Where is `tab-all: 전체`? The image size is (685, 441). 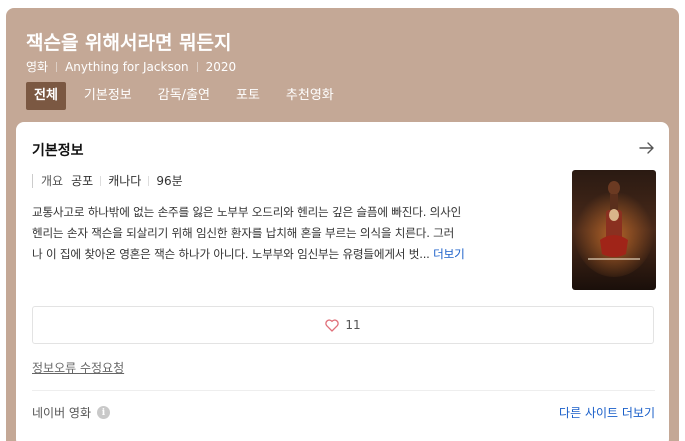
tab-all: 전체 is located at coordinates (46, 96).